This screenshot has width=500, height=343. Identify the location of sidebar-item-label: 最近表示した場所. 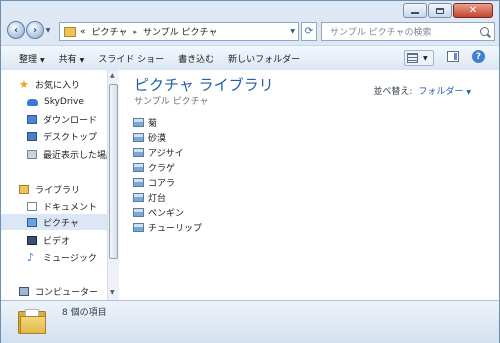
(75, 155).